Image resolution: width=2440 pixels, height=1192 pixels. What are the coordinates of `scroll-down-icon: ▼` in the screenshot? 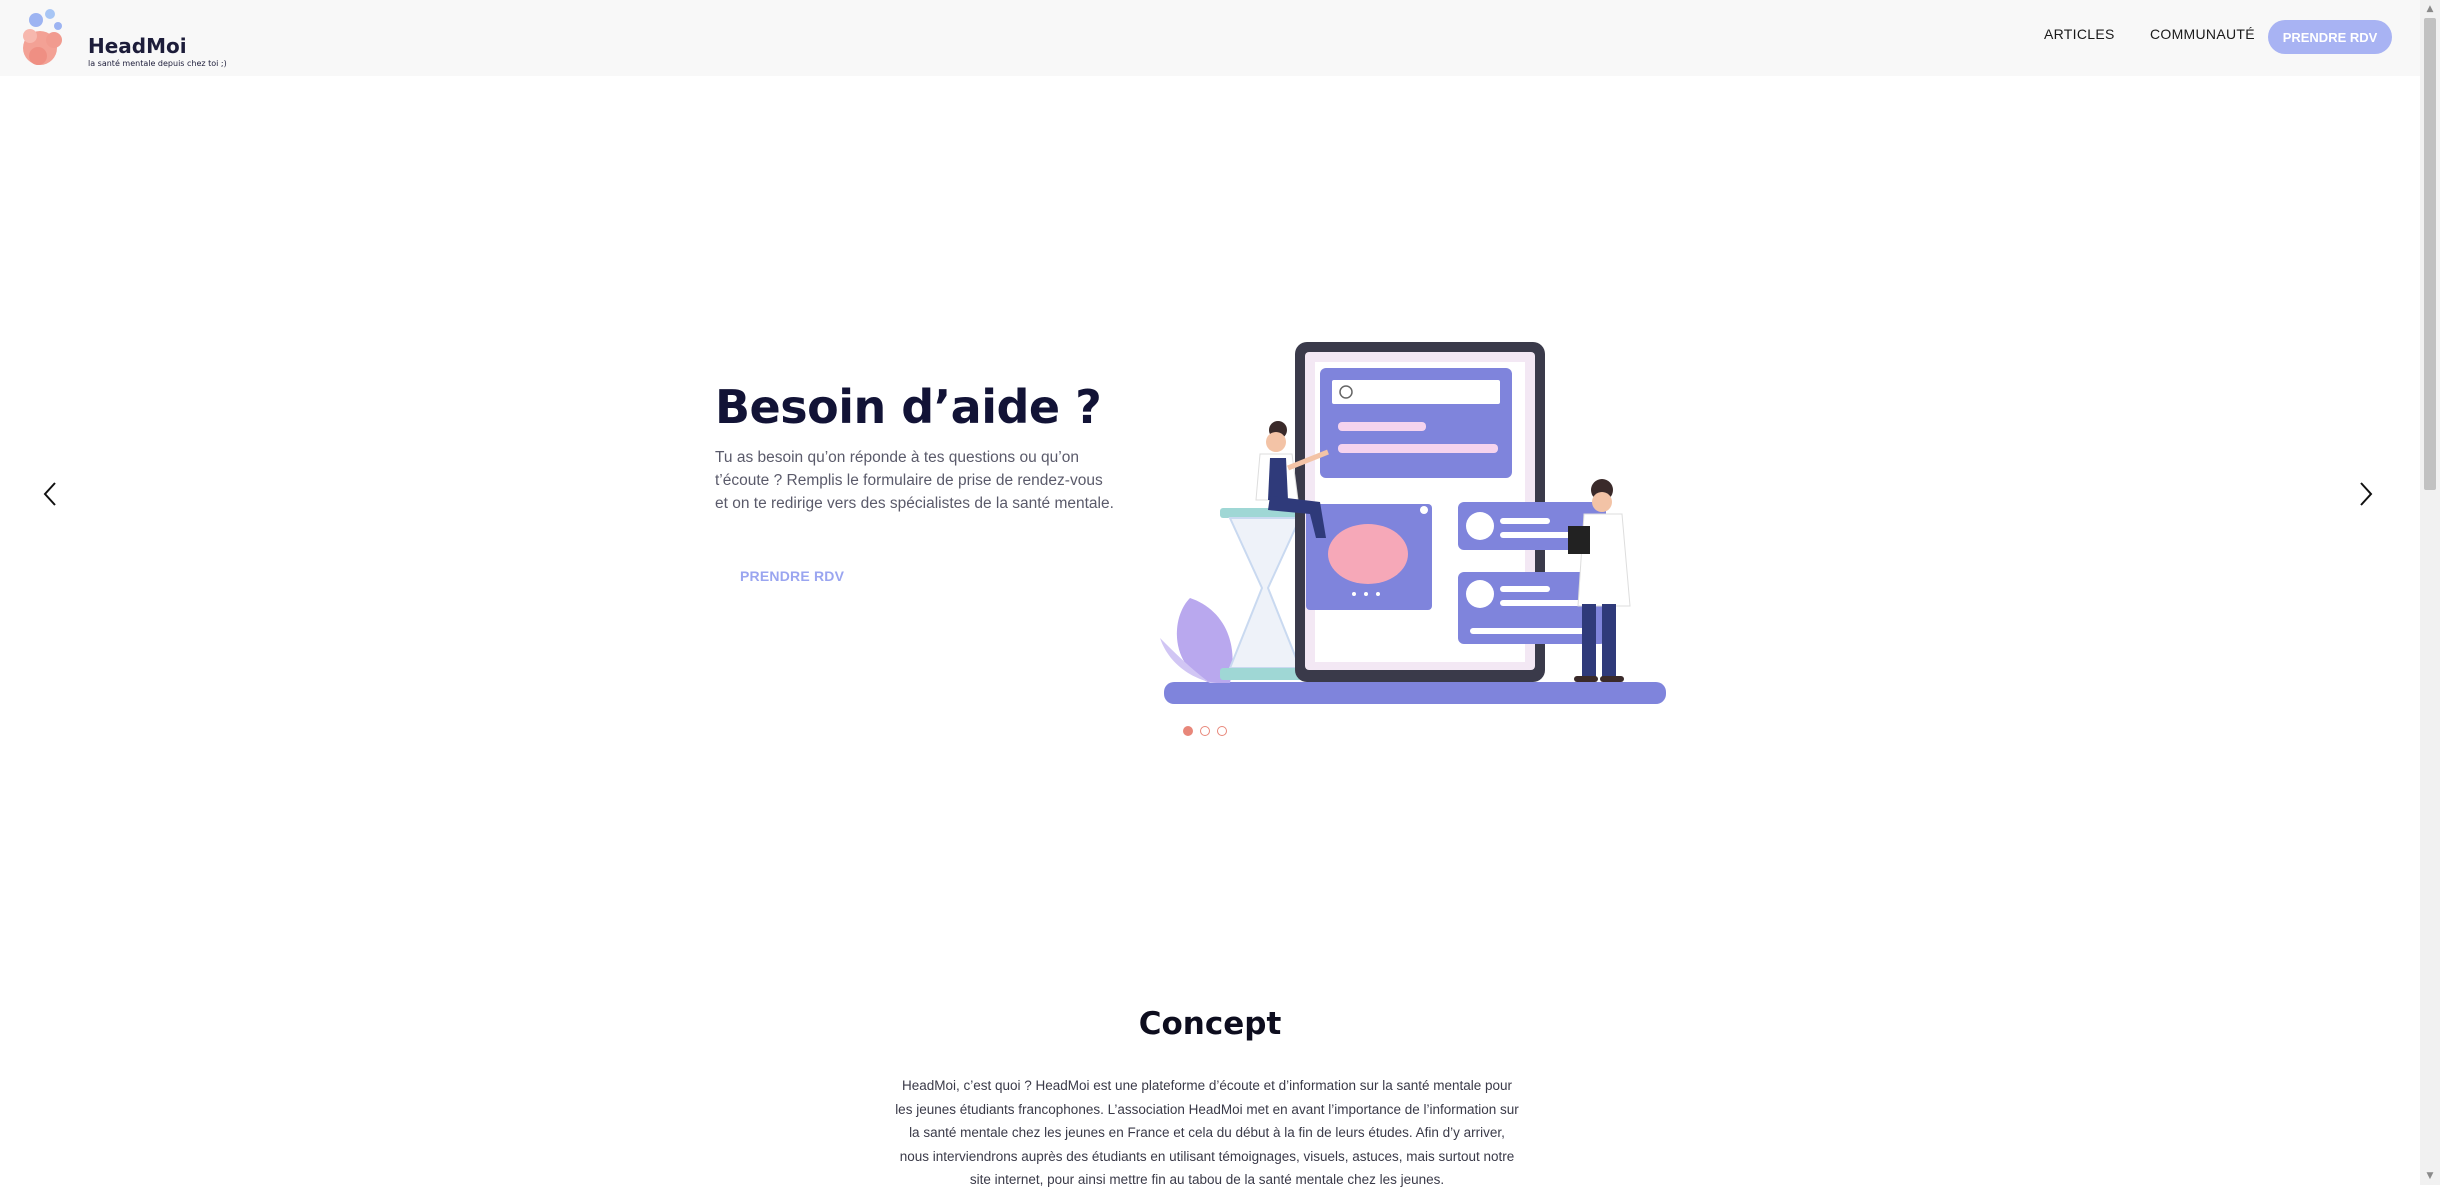 It's located at (2430, 1176).